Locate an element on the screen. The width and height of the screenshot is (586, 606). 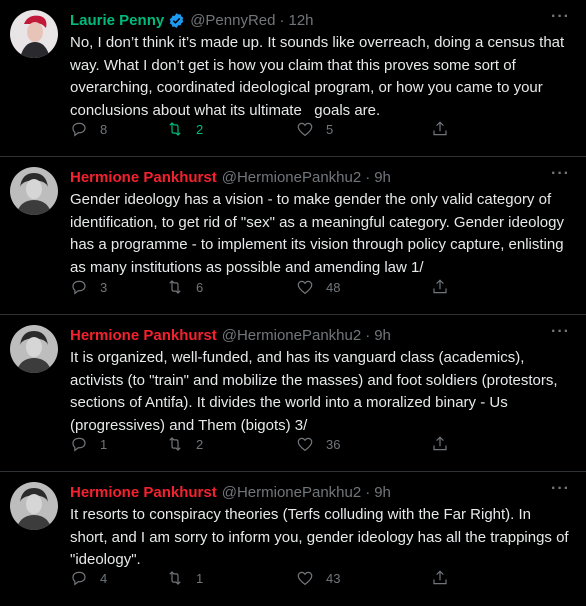
like-button: 43 is located at coordinates (363, 578).